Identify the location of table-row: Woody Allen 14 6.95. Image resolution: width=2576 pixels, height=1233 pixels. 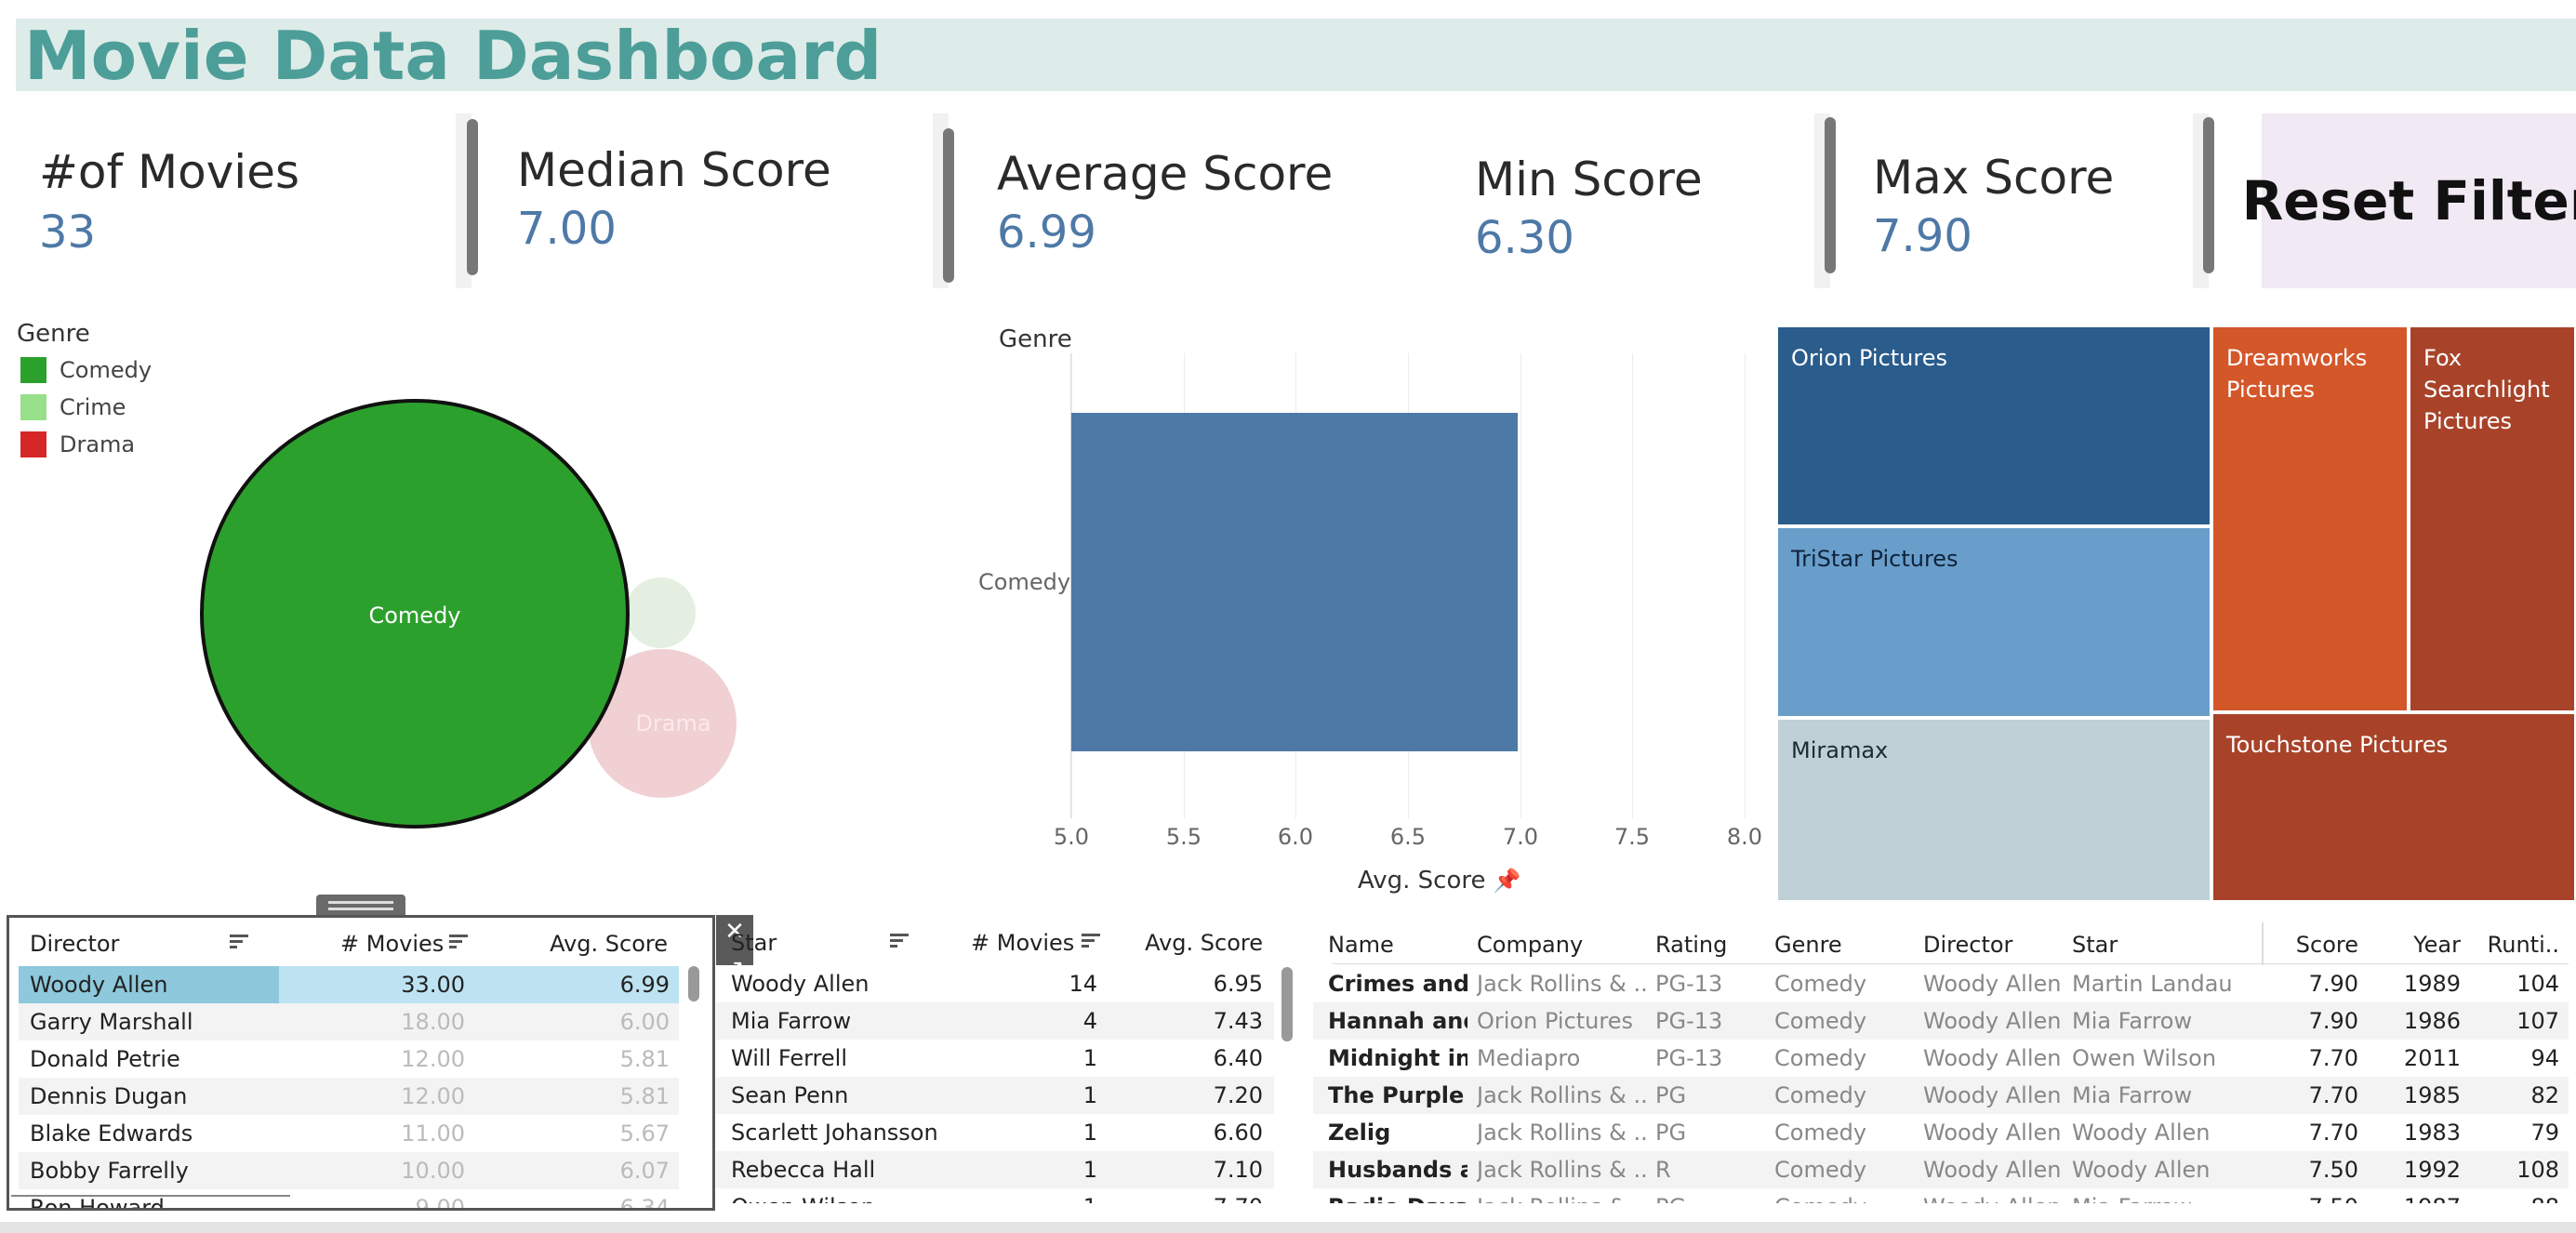
(995, 983).